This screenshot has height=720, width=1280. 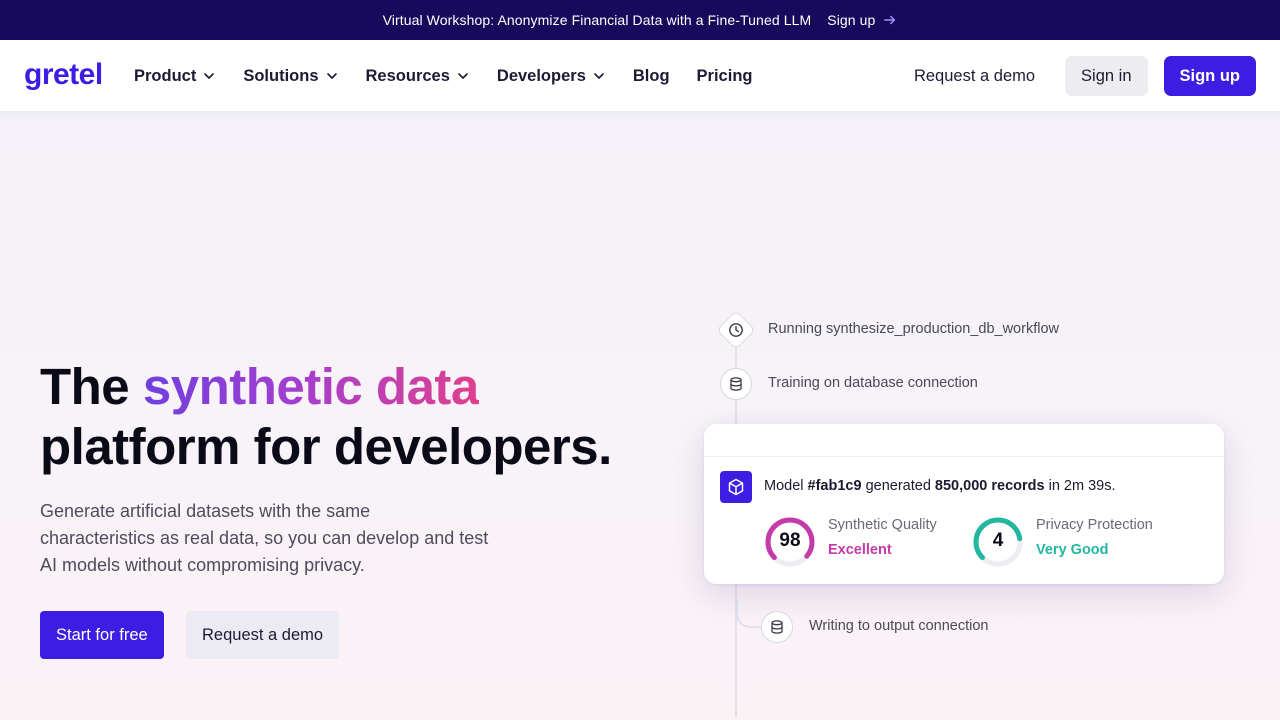 I want to click on model-icon, so click(x=736, y=487).